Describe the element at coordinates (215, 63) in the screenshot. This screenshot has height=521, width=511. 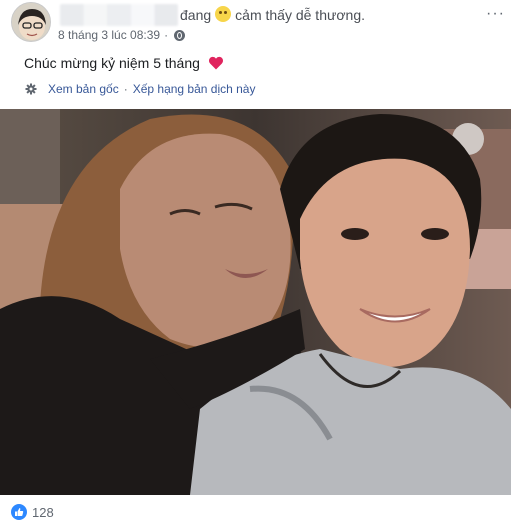
I see `heart-icon` at that location.